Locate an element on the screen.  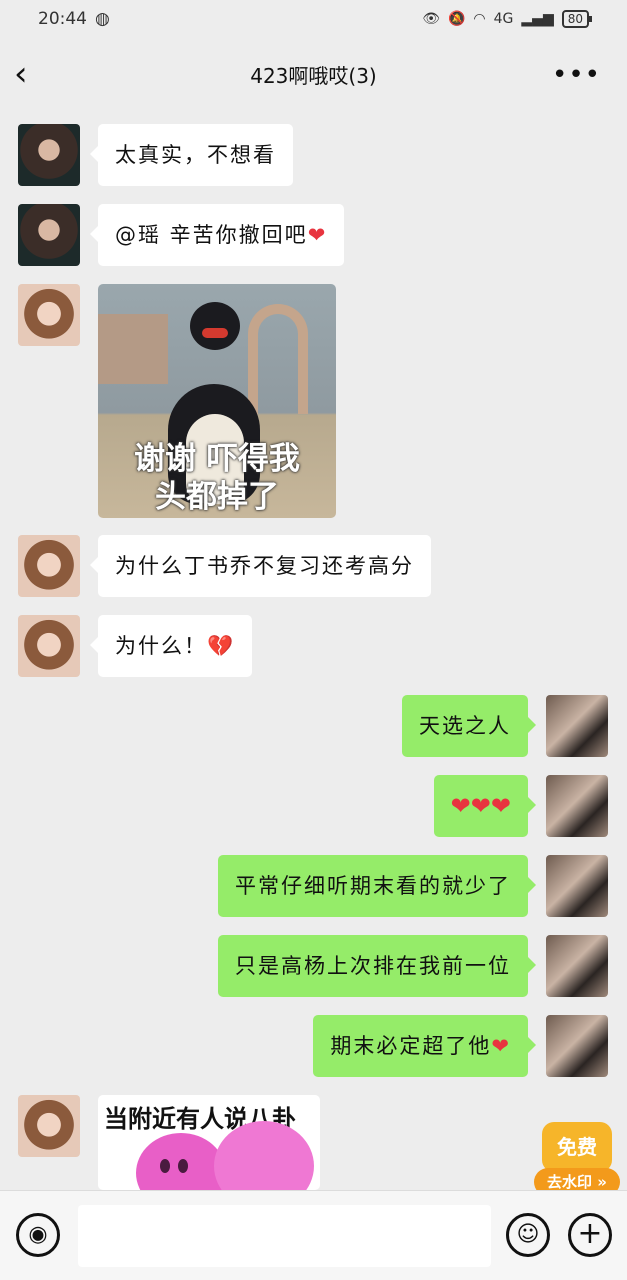
message-outgoing: 平常仔细听期末看的就少了 is located at coordinates (413, 886).